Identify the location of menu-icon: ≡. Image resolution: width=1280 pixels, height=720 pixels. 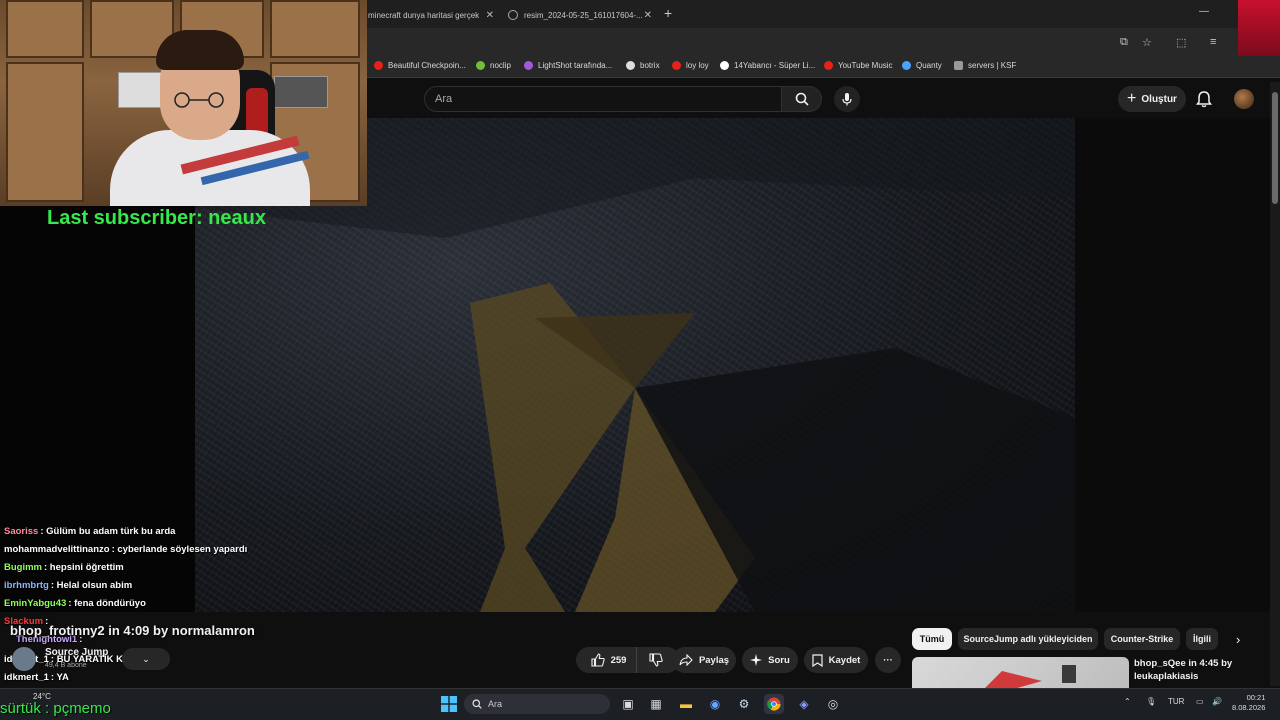
(1213, 42).